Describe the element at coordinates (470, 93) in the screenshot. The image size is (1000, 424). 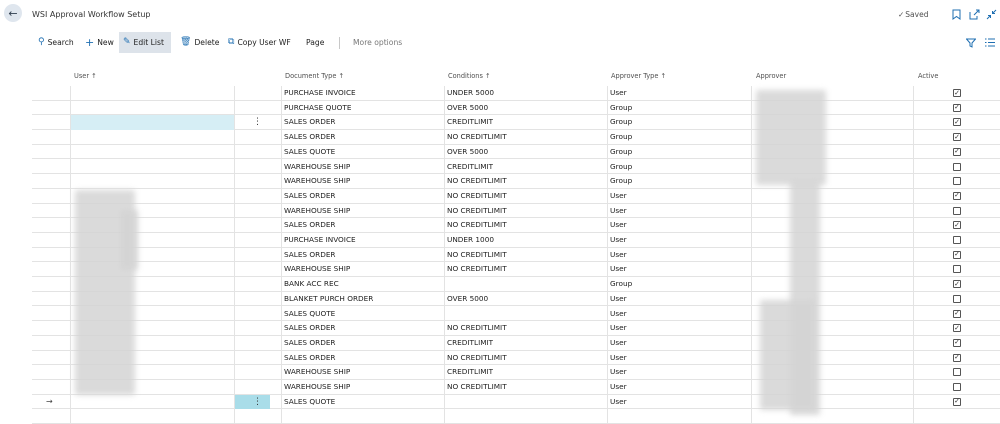
I see `conditions-cell: UNDER 5000` at that location.